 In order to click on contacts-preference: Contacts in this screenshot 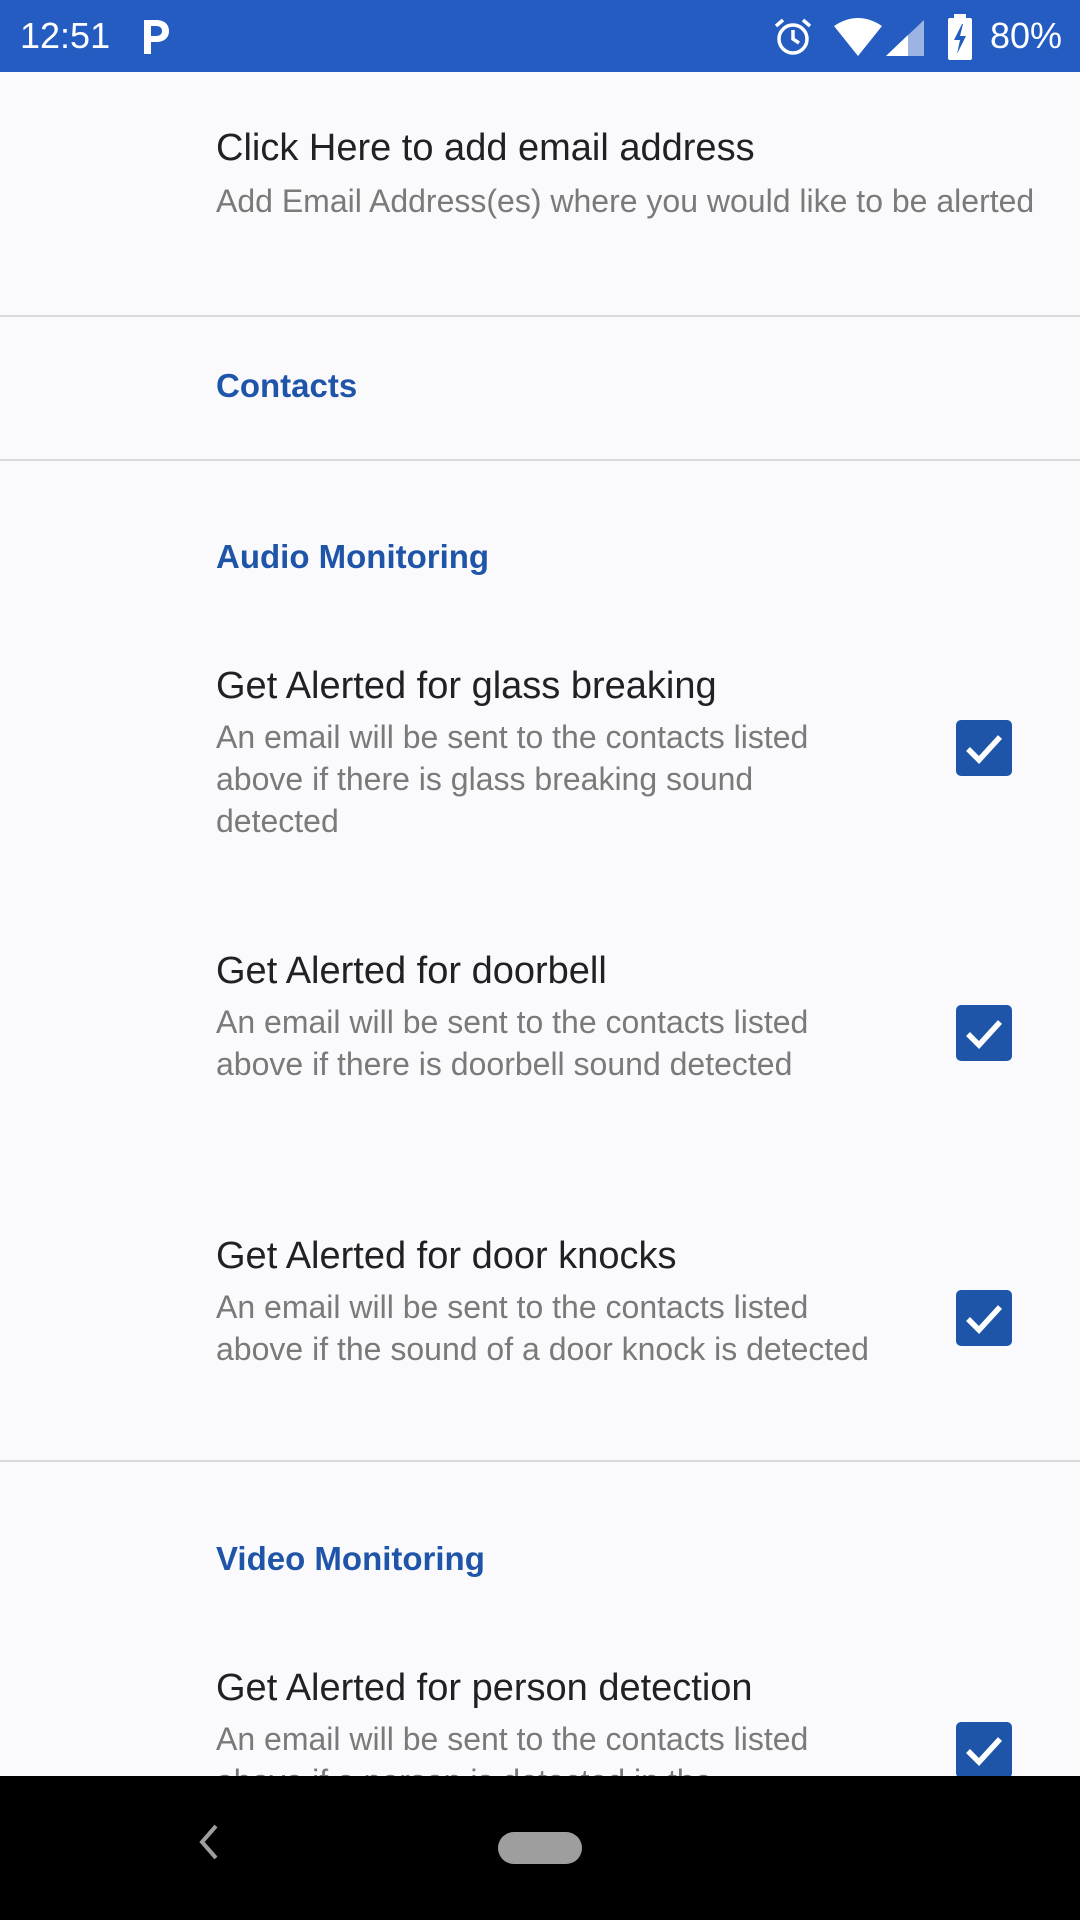, I will do `click(540, 388)`.